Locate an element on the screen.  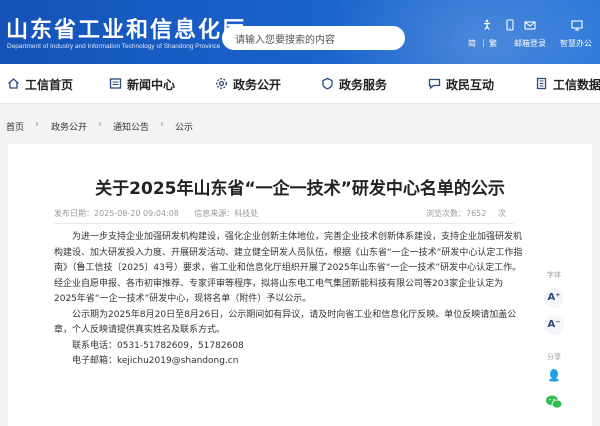
views-label: 浏览次数： is located at coordinates (446, 213).